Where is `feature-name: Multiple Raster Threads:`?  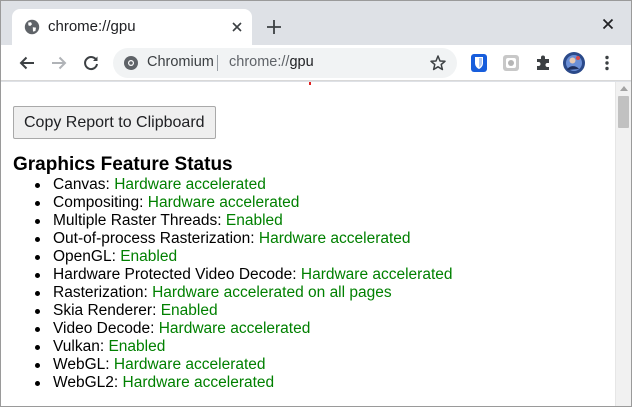 feature-name: Multiple Raster Threads: is located at coordinates (137, 220).